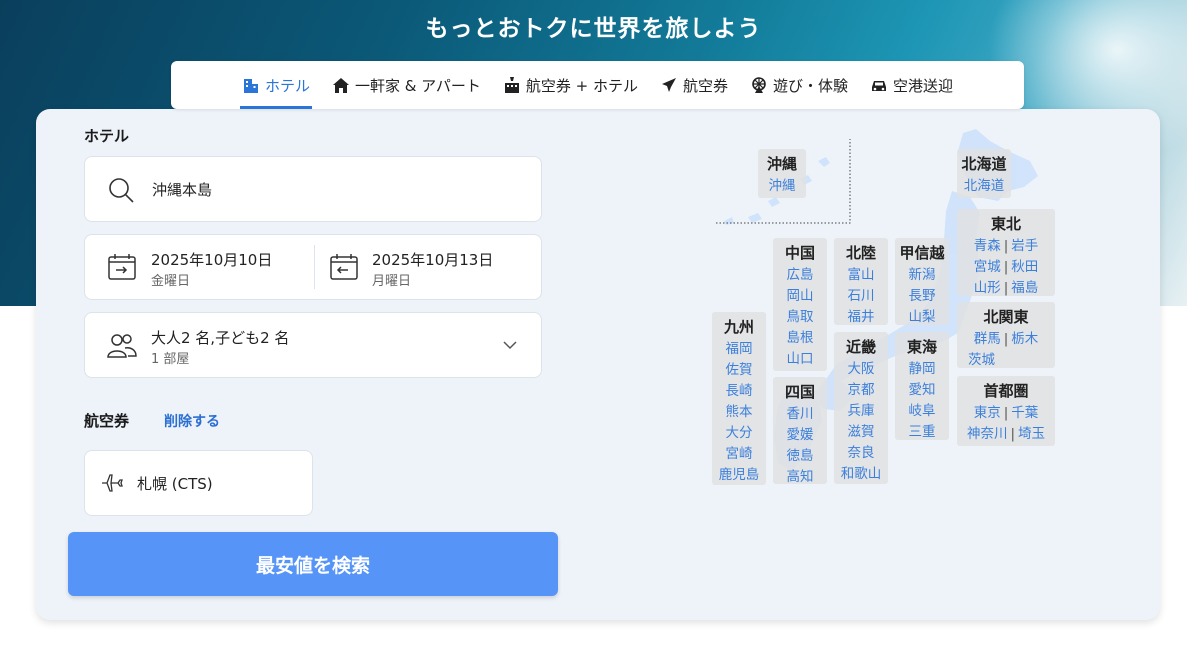 This screenshot has height=661, width=1187. I want to click on tab-flight-hotel: 航空券 + ホテル, so click(570, 85).